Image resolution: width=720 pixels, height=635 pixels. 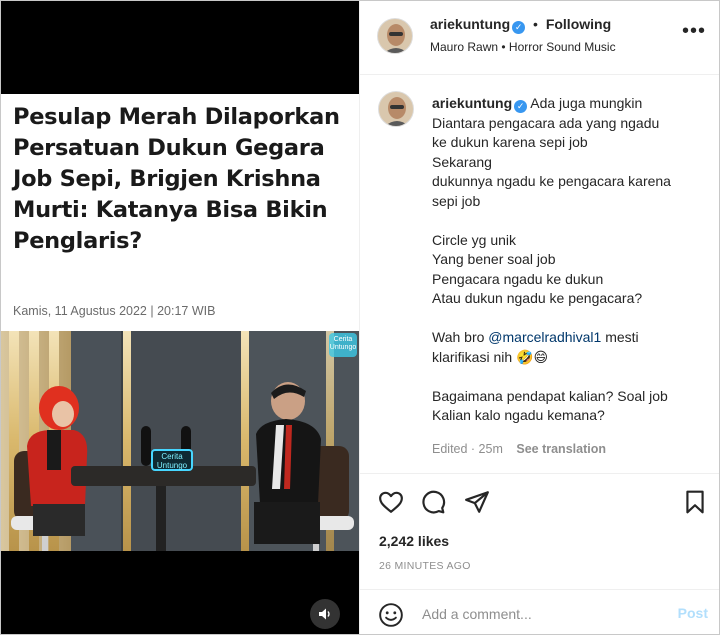 What do you see at coordinates (510, 142) in the screenshot?
I see `caption-line: ke dukun karena sepi job` at bounding box center [510, 142].